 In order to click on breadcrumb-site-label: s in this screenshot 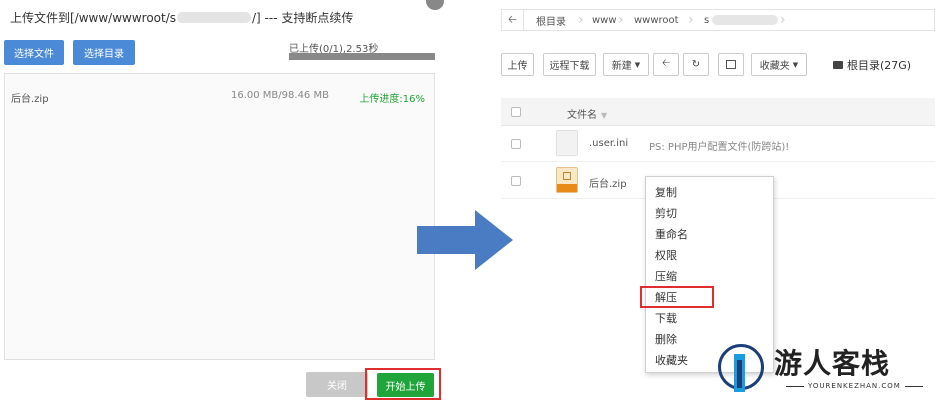, I will do `click(707, 20)`.